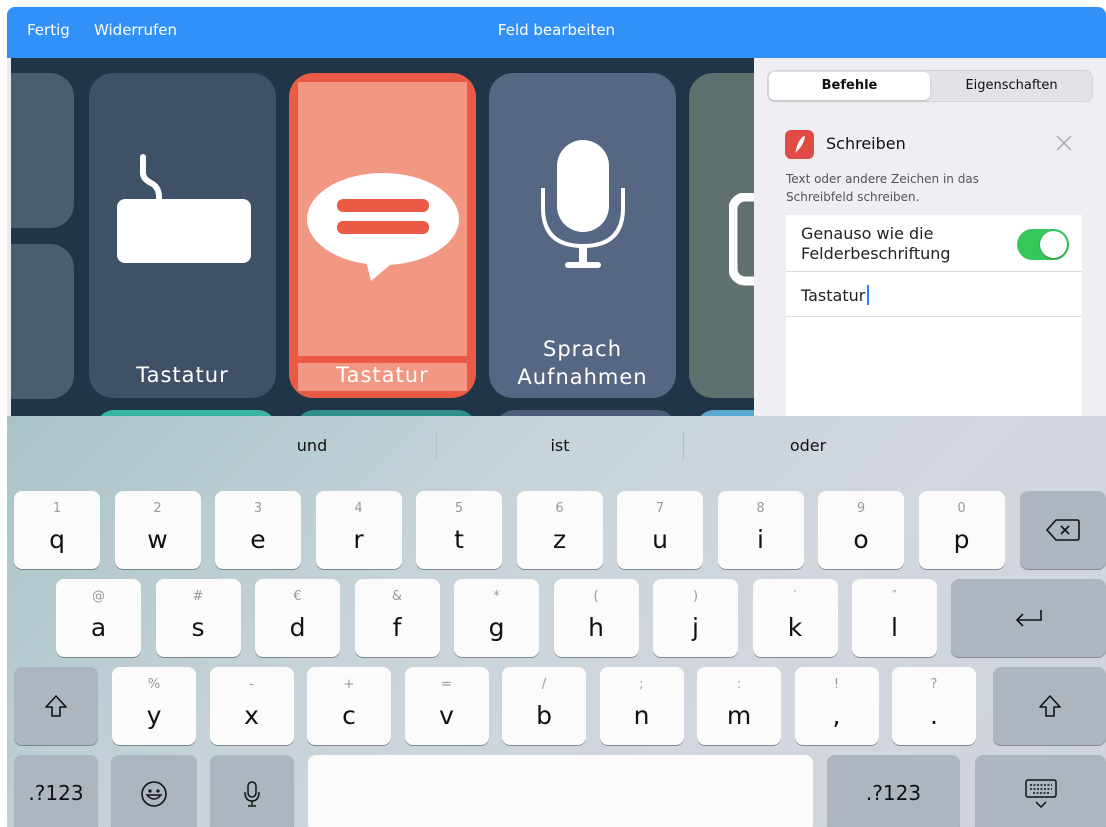 The width and height of the screenshot is (1106, 827). Describe the element at coordinates (198, 618) in the screenshot. I see `key-s: # s` at that location.